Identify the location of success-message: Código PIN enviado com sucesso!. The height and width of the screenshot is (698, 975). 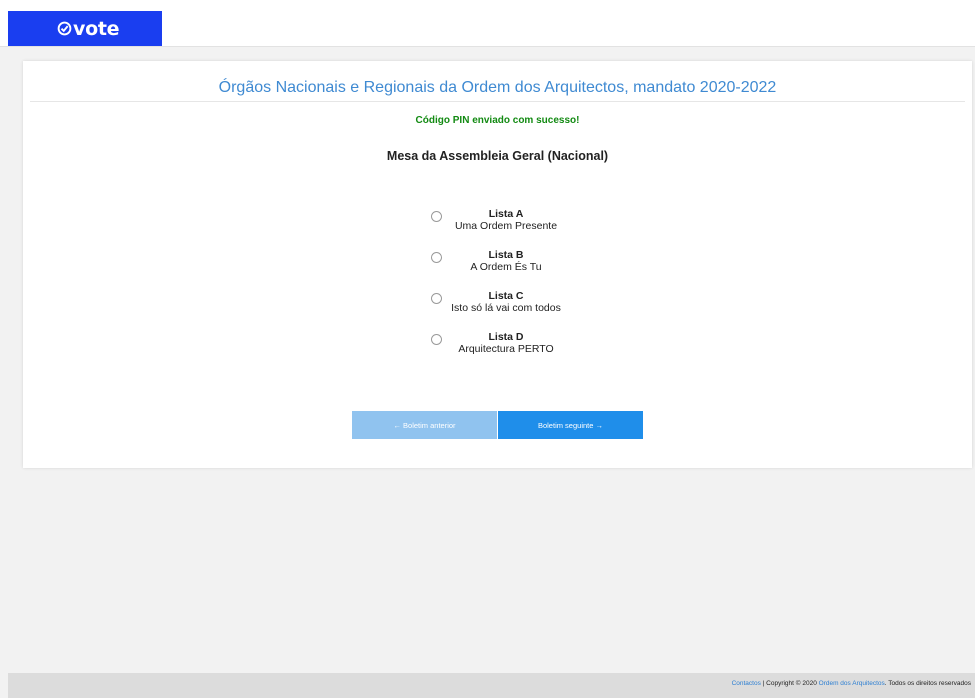
(497, 120).